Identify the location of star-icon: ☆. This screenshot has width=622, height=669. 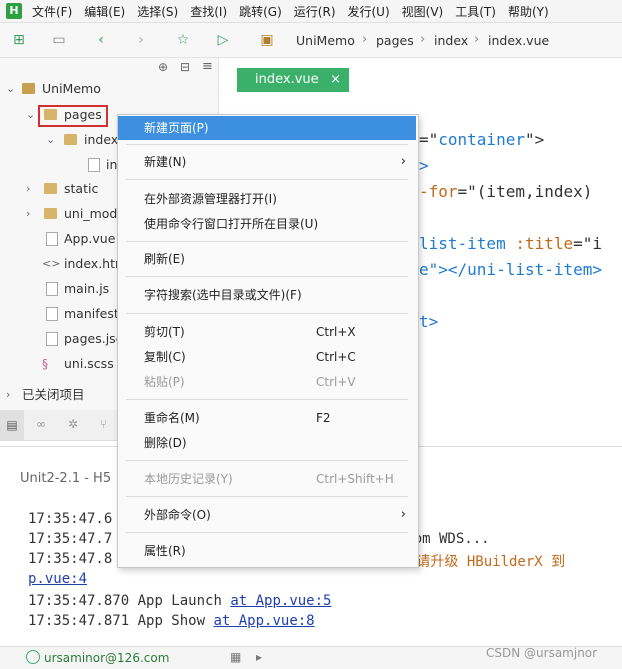
(183, 40).